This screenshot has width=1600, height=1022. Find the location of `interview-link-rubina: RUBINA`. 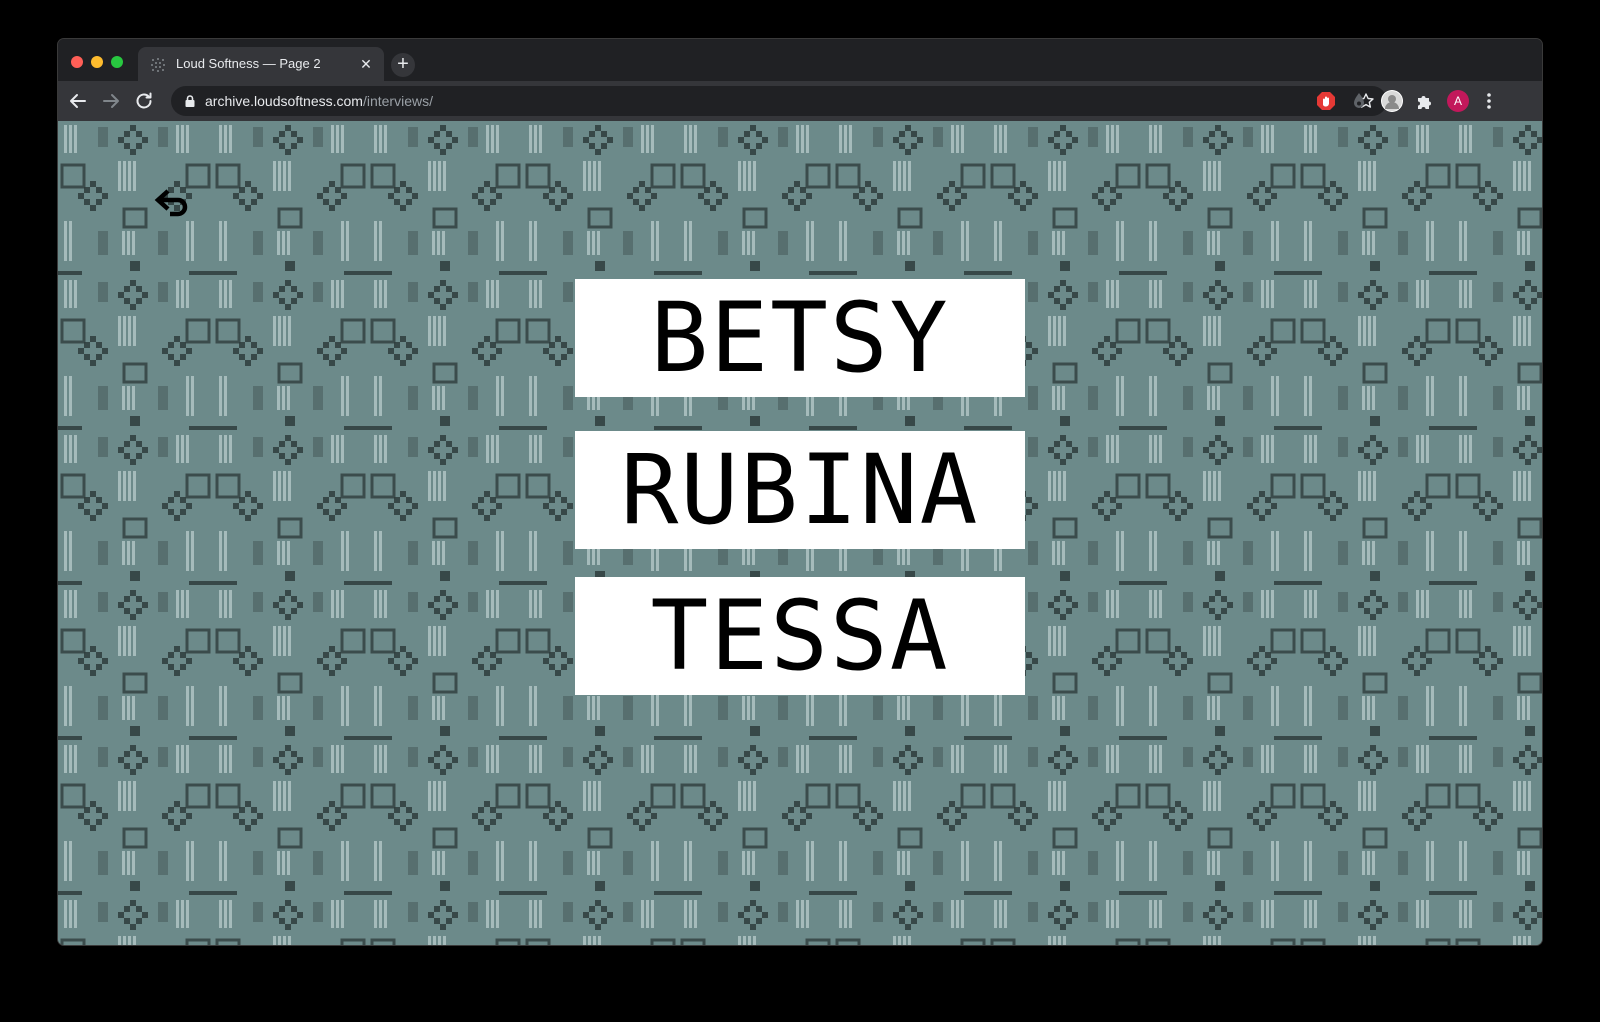

interview-link-rubina: RUBINA is located at coordinates (800, 490).